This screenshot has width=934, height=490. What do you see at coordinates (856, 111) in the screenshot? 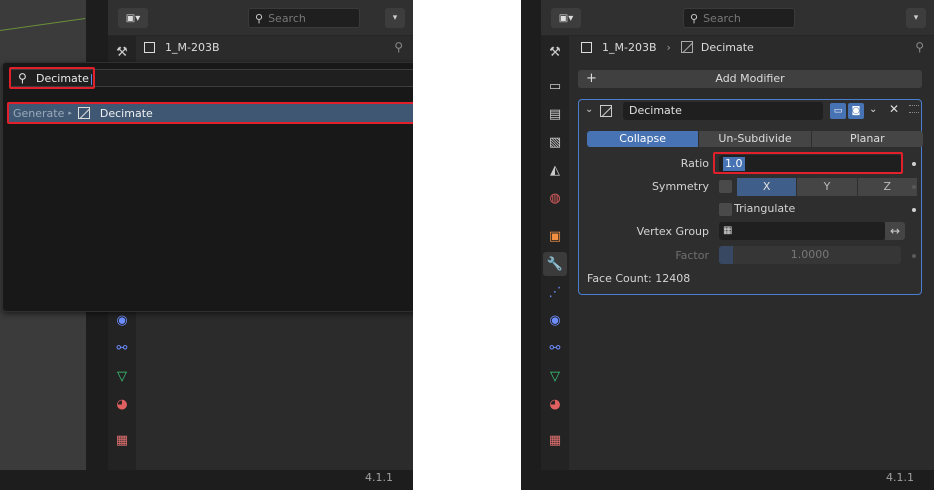
I see `render-camera-icon: ◙` at bounding box center [856, 111].